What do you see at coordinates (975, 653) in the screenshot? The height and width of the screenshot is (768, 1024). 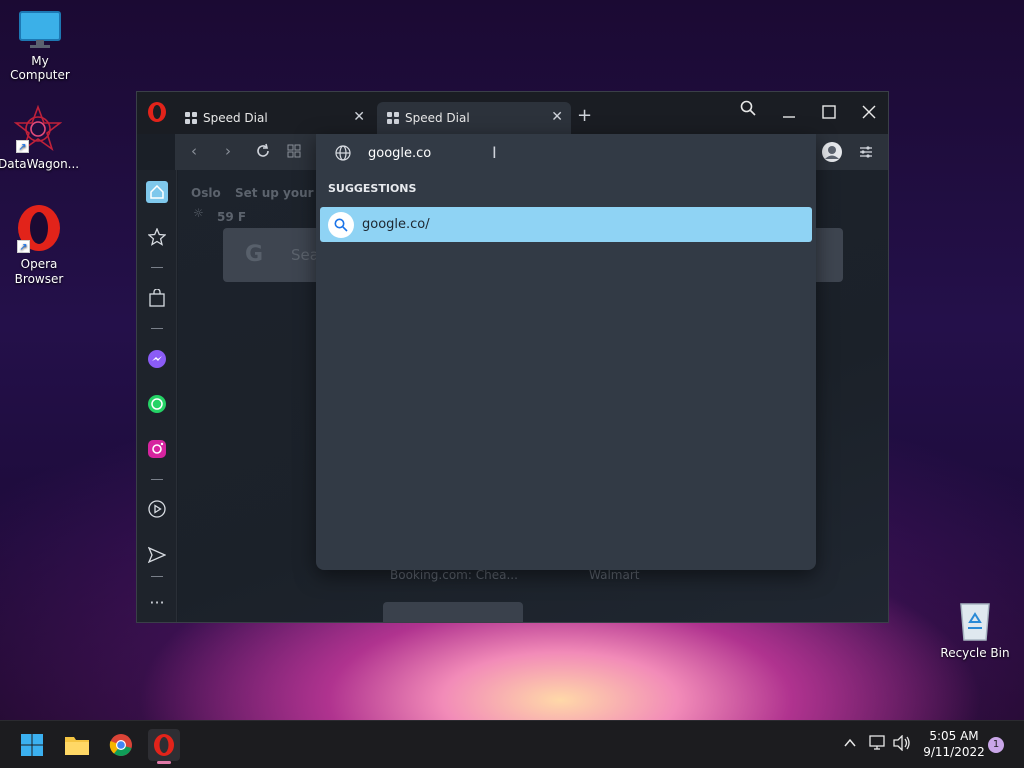 I see `desktop-icon-label: Recycle Bin` at bounding box center [975, 653].